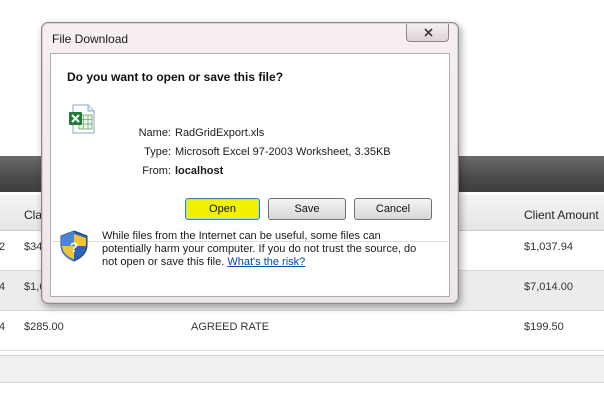  I want to click on file-name: RadGridExport.xls, so click(220, 133).